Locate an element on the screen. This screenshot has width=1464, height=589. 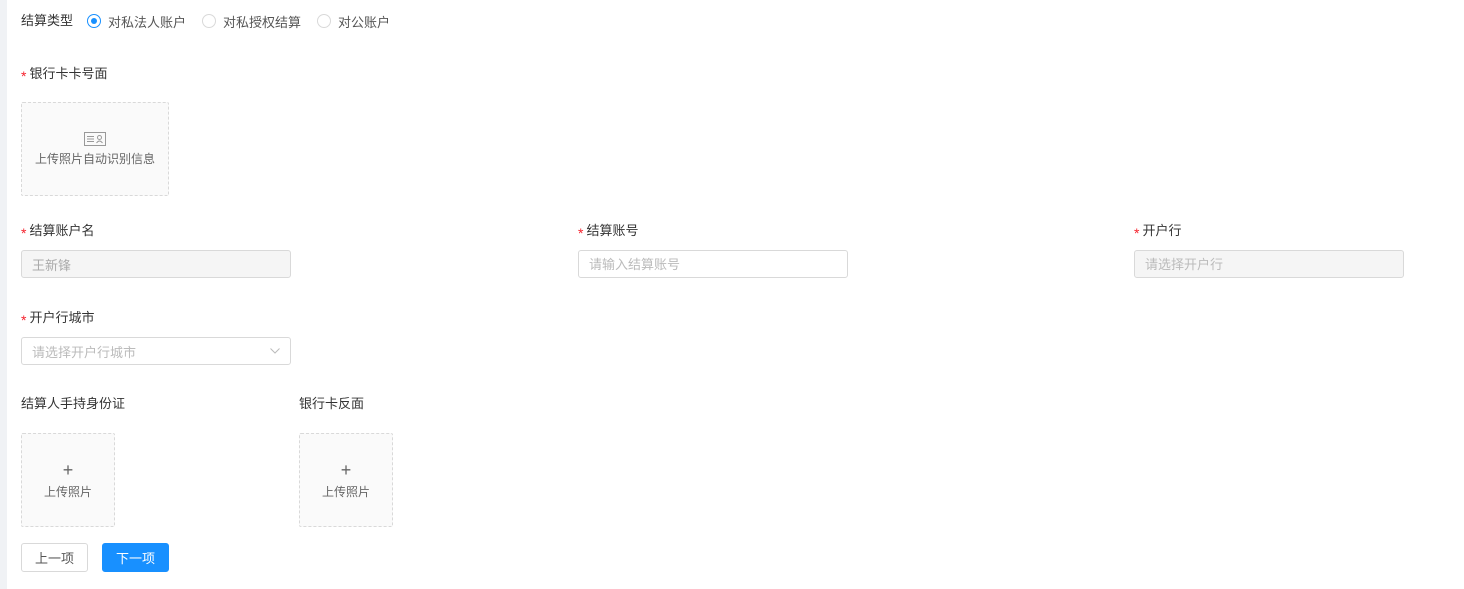
radio-private-authorized-label: 对私授权结算 is located at coordinates (262, 22).